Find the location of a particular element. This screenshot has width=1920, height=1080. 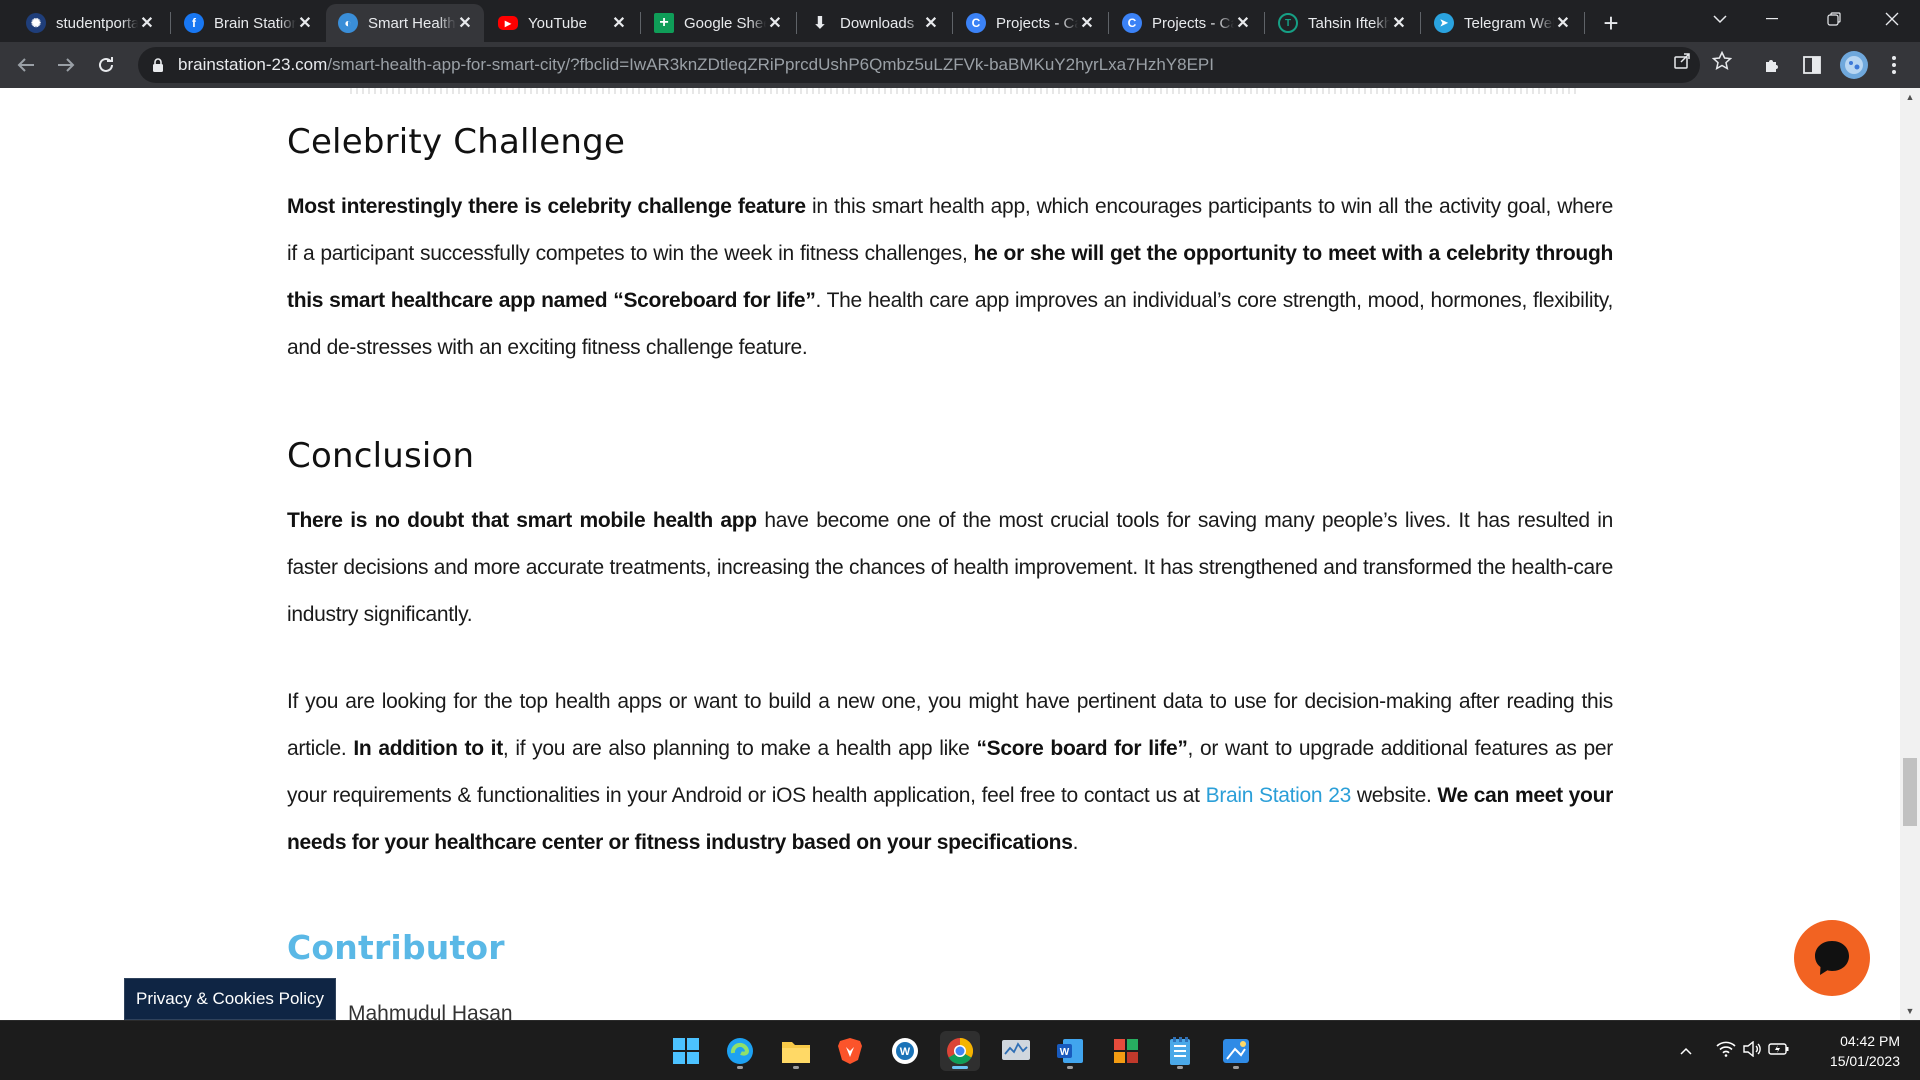

google-sheets-icon: + is located at coordinates (664, 23).